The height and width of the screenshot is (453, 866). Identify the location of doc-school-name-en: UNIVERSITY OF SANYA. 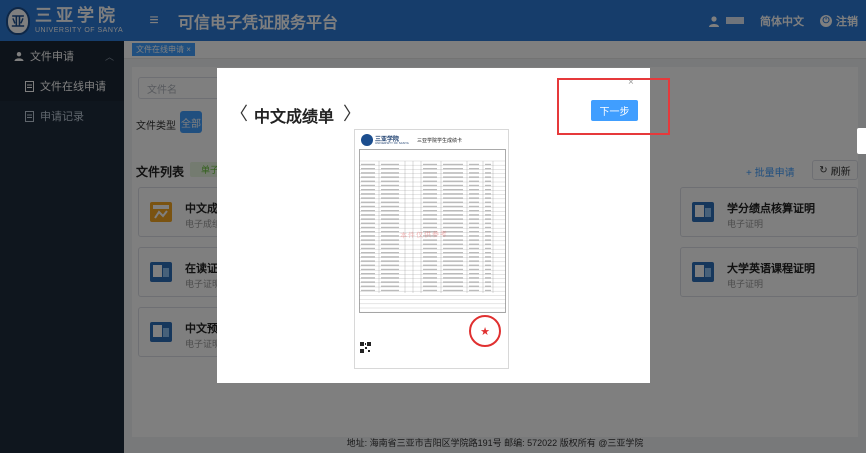
(392, 143).